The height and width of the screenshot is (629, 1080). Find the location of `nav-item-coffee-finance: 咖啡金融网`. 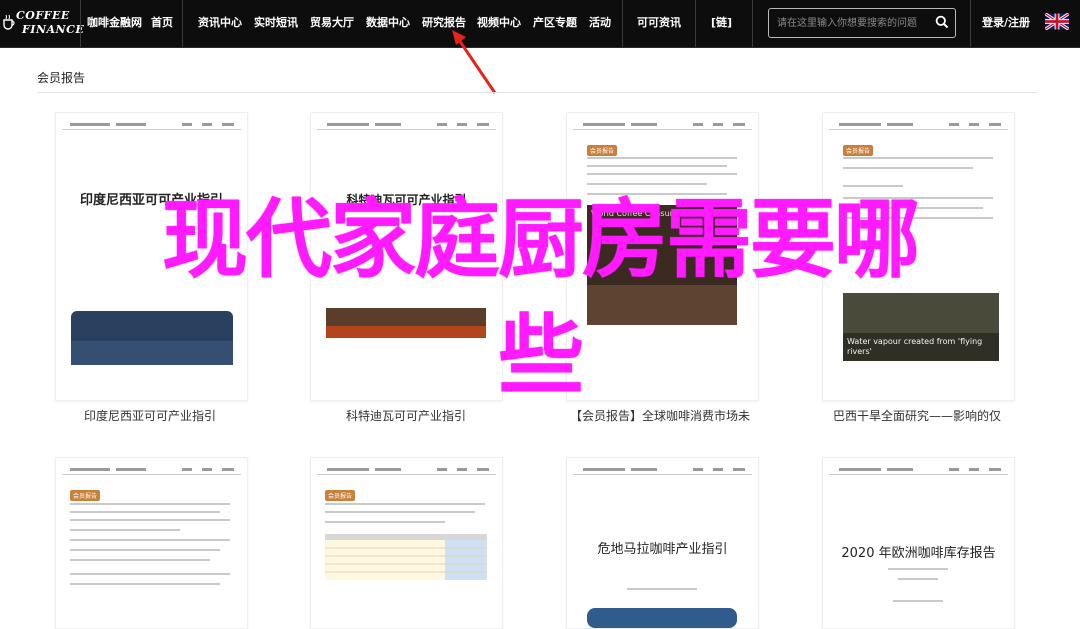

nav-item-coffee-finance: 咖啡金融网 is located at coordinates (114, 23).